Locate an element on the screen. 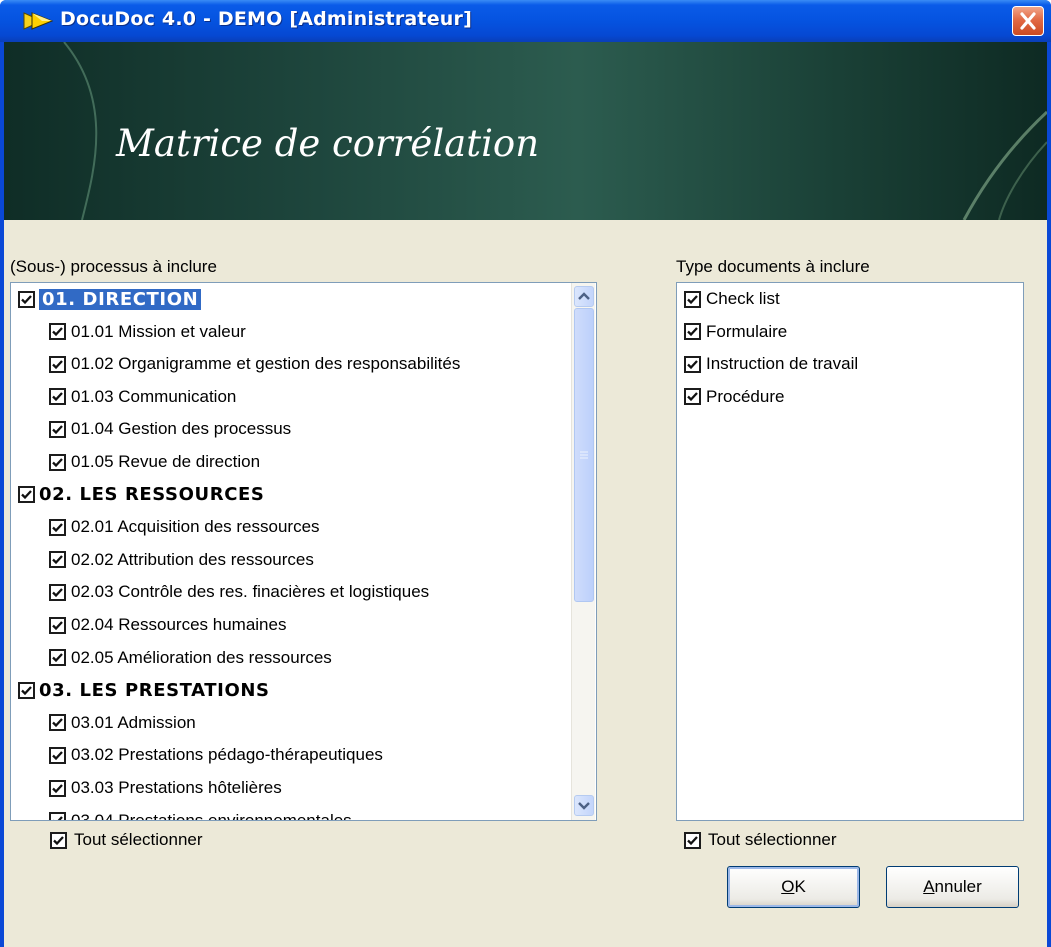 The width and height of the screenshot is (1051, 947). item-label: 02. LES RESSOURCES is located at coordinates (152, 495).